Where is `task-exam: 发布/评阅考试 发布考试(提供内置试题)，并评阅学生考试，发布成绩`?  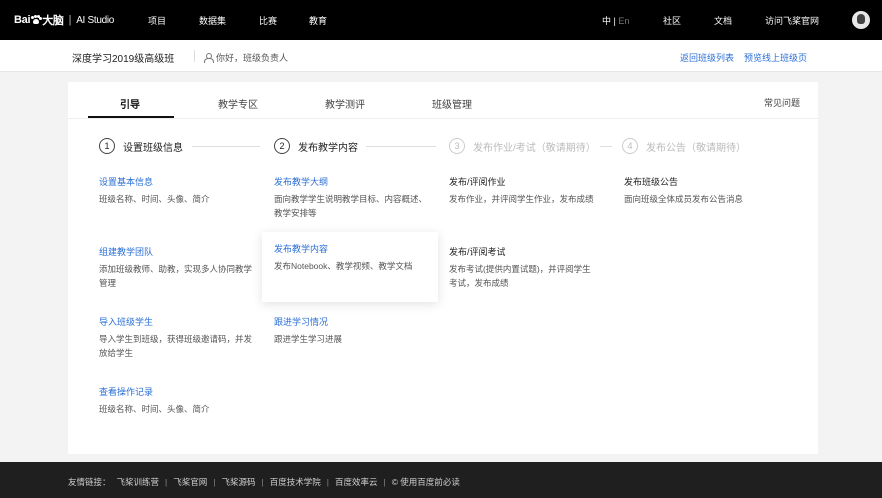
task-exam: 发布/评阅考试 发布考试(提供内置试题)，并评阅学生考试，发布成绩 is located at coordinates (524, 267).